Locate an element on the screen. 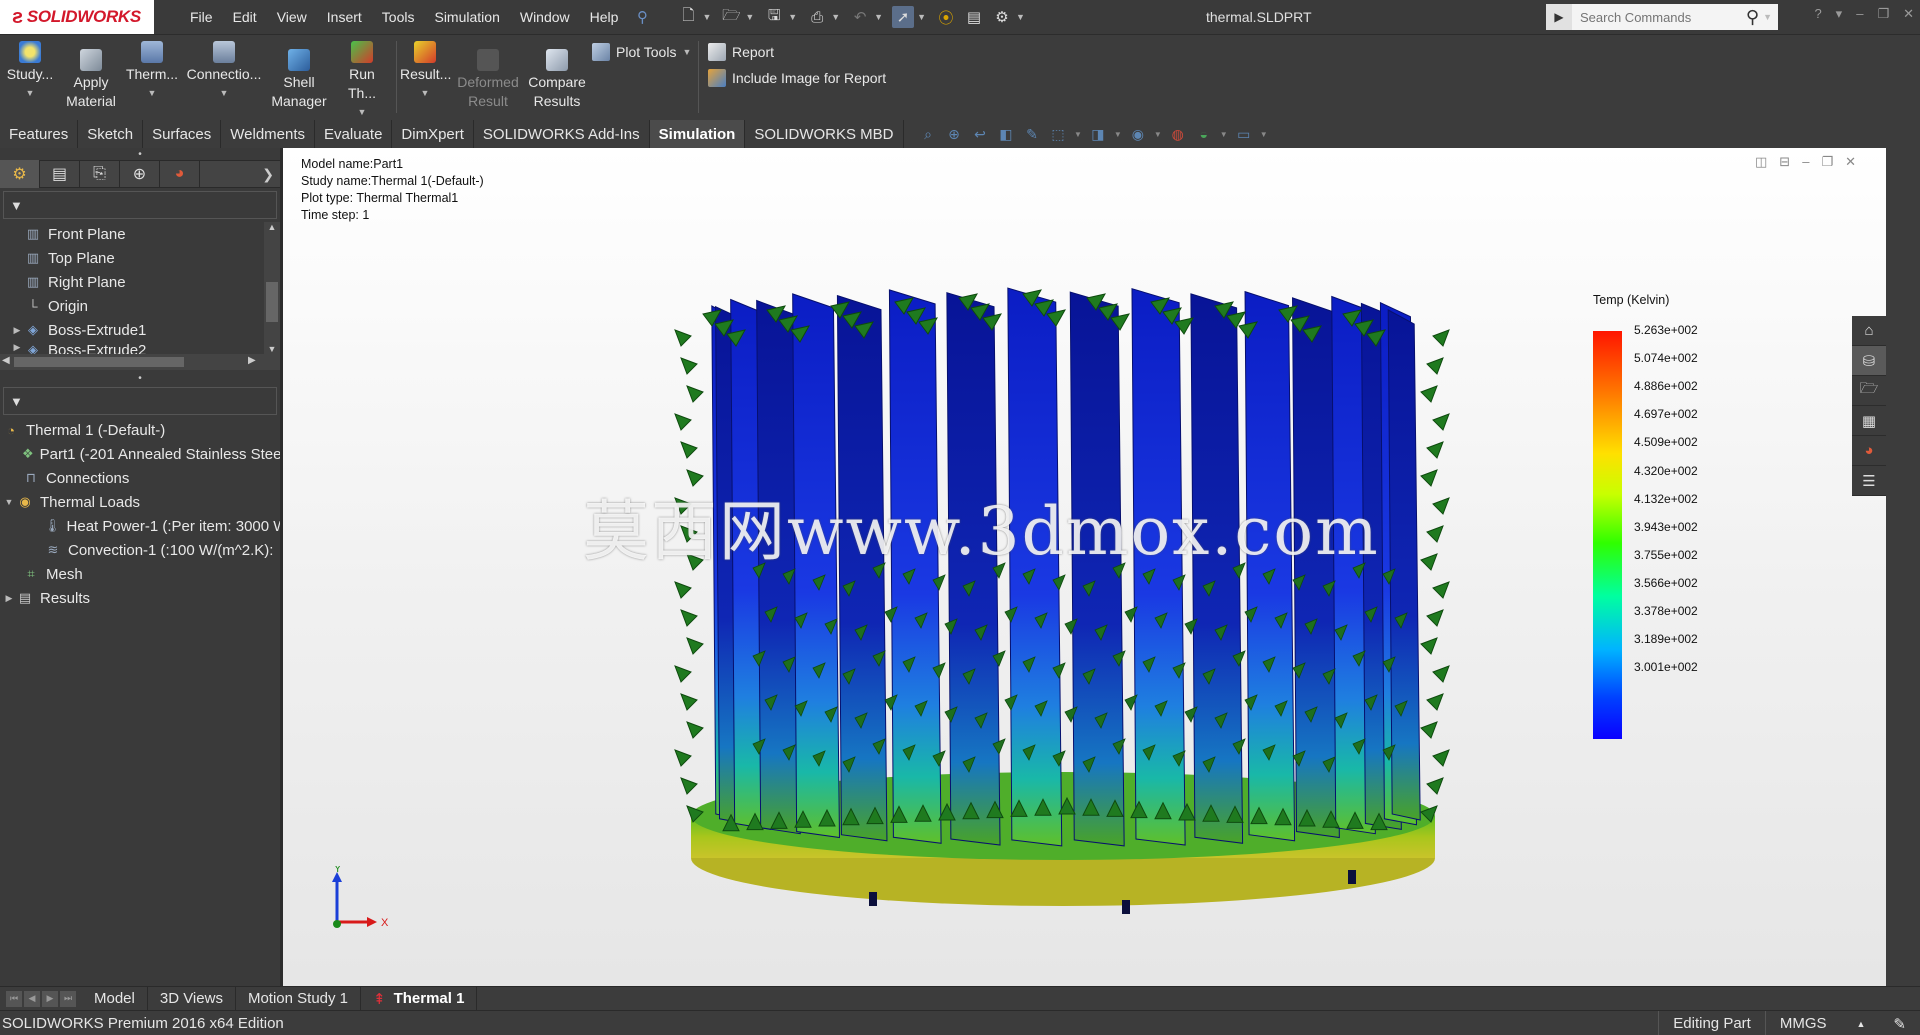 This screenshot has height=1035, width=1920. connections-caret-icon: ▼ is located at coordinates (224, 93).